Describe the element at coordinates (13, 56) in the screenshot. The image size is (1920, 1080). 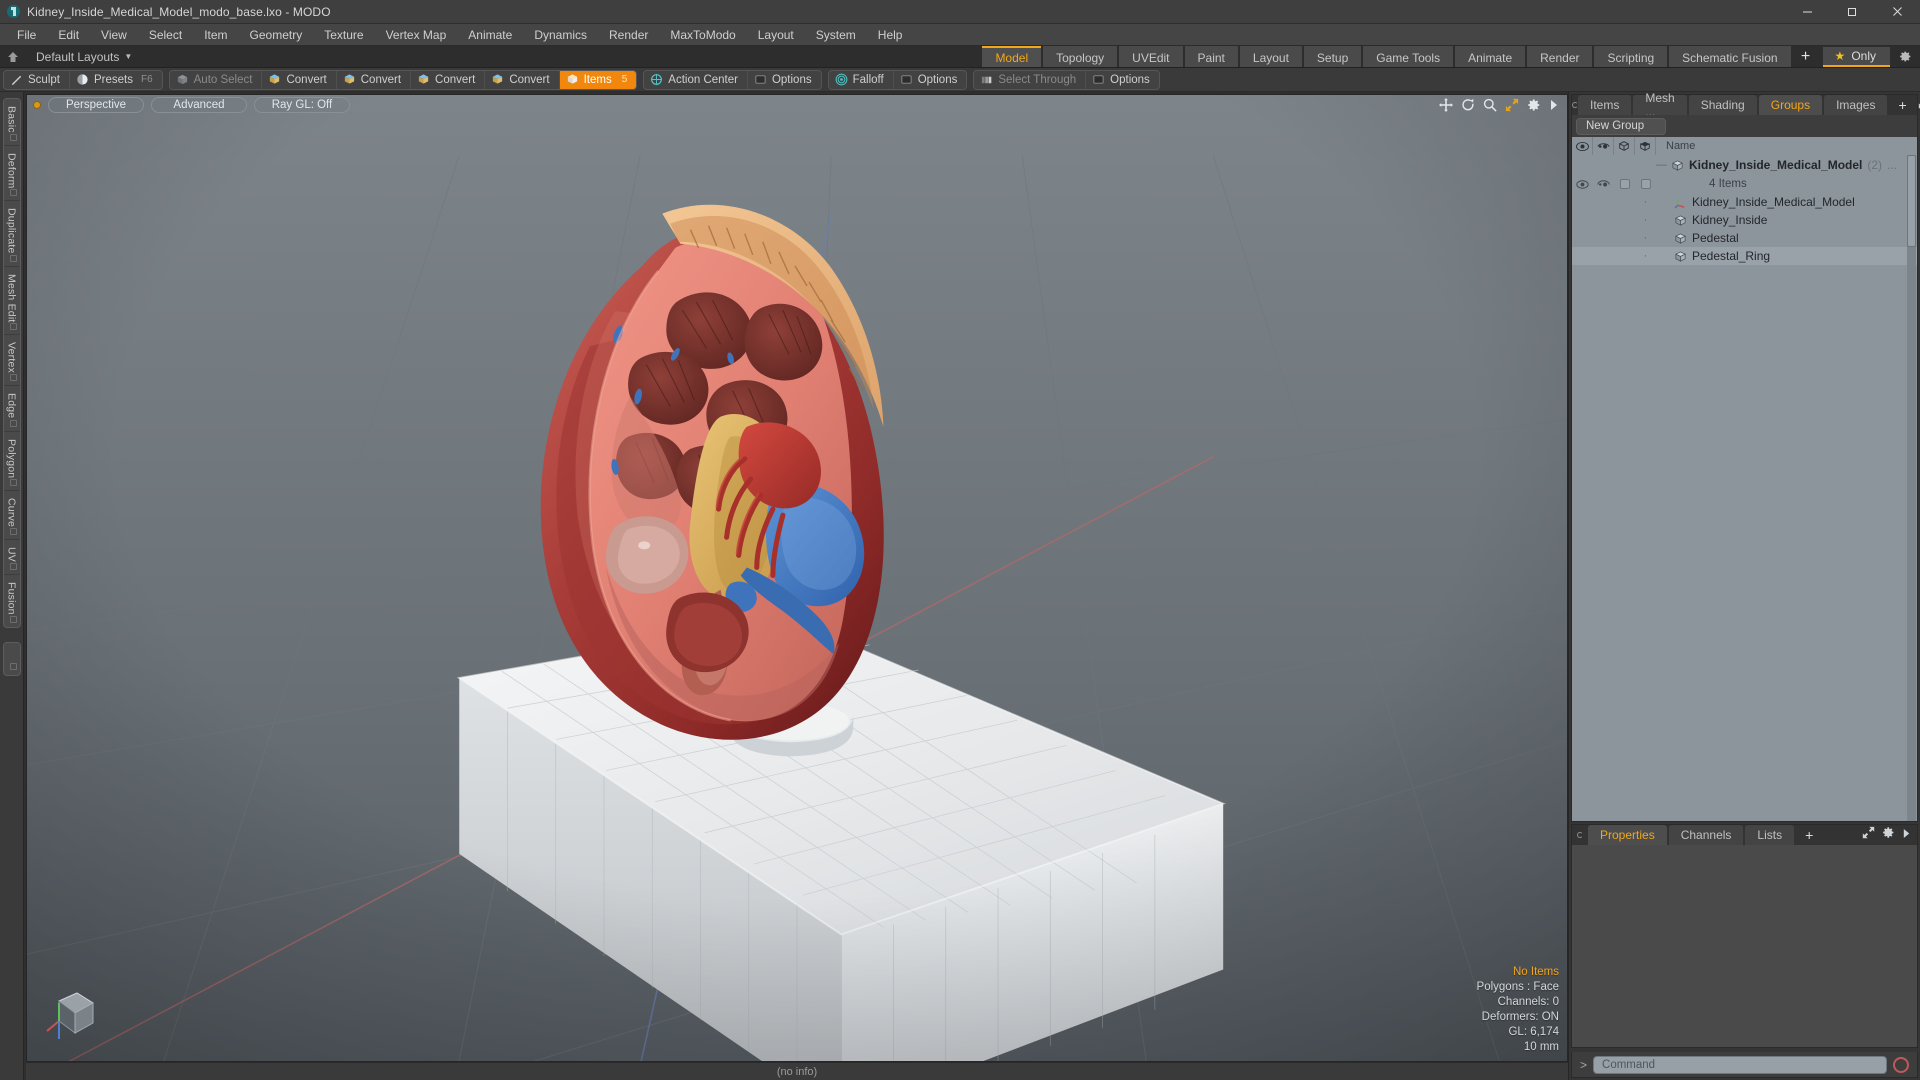
I see `home-icon` at that location.